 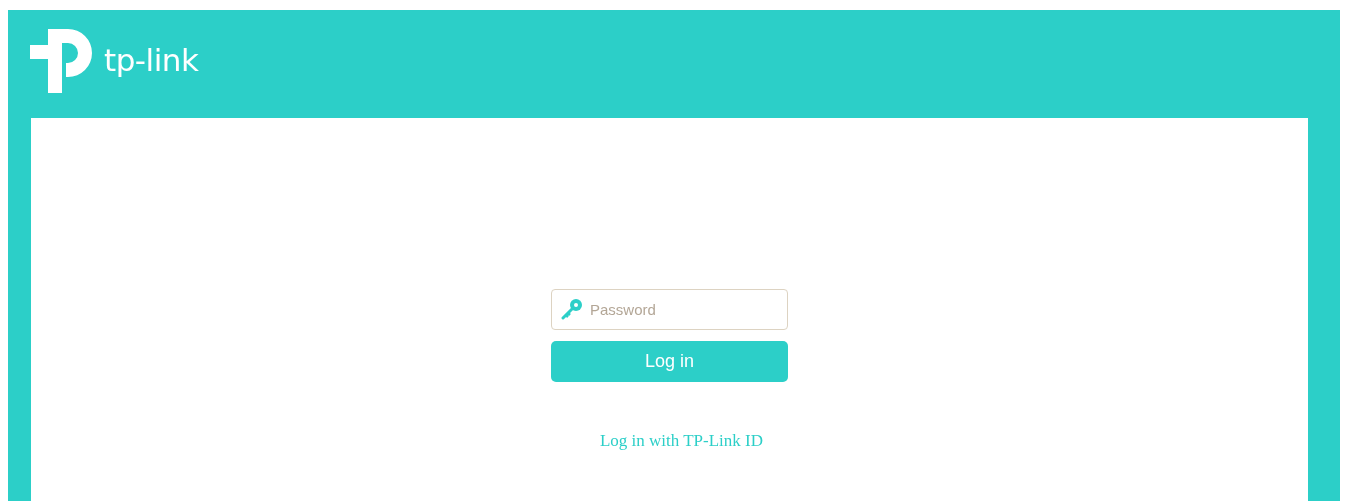 I want to click on logo-text: tp-link, so click(x=151, y=60).